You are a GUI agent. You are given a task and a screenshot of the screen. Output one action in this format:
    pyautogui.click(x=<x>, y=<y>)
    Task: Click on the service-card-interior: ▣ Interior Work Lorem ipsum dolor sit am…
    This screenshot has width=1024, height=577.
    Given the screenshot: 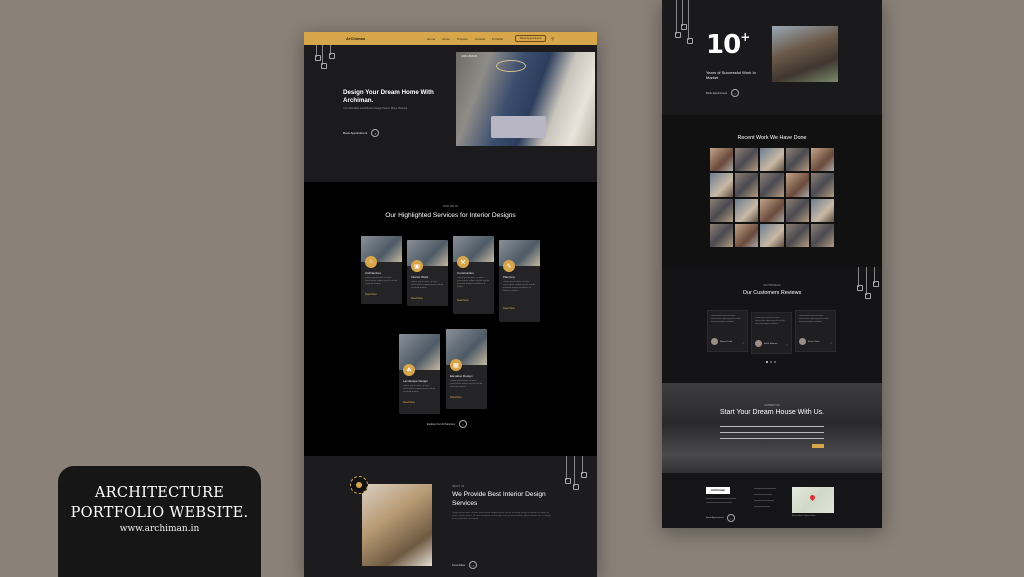 What is the action you would take?
    pyautogui.click(x=427, y=273)
    